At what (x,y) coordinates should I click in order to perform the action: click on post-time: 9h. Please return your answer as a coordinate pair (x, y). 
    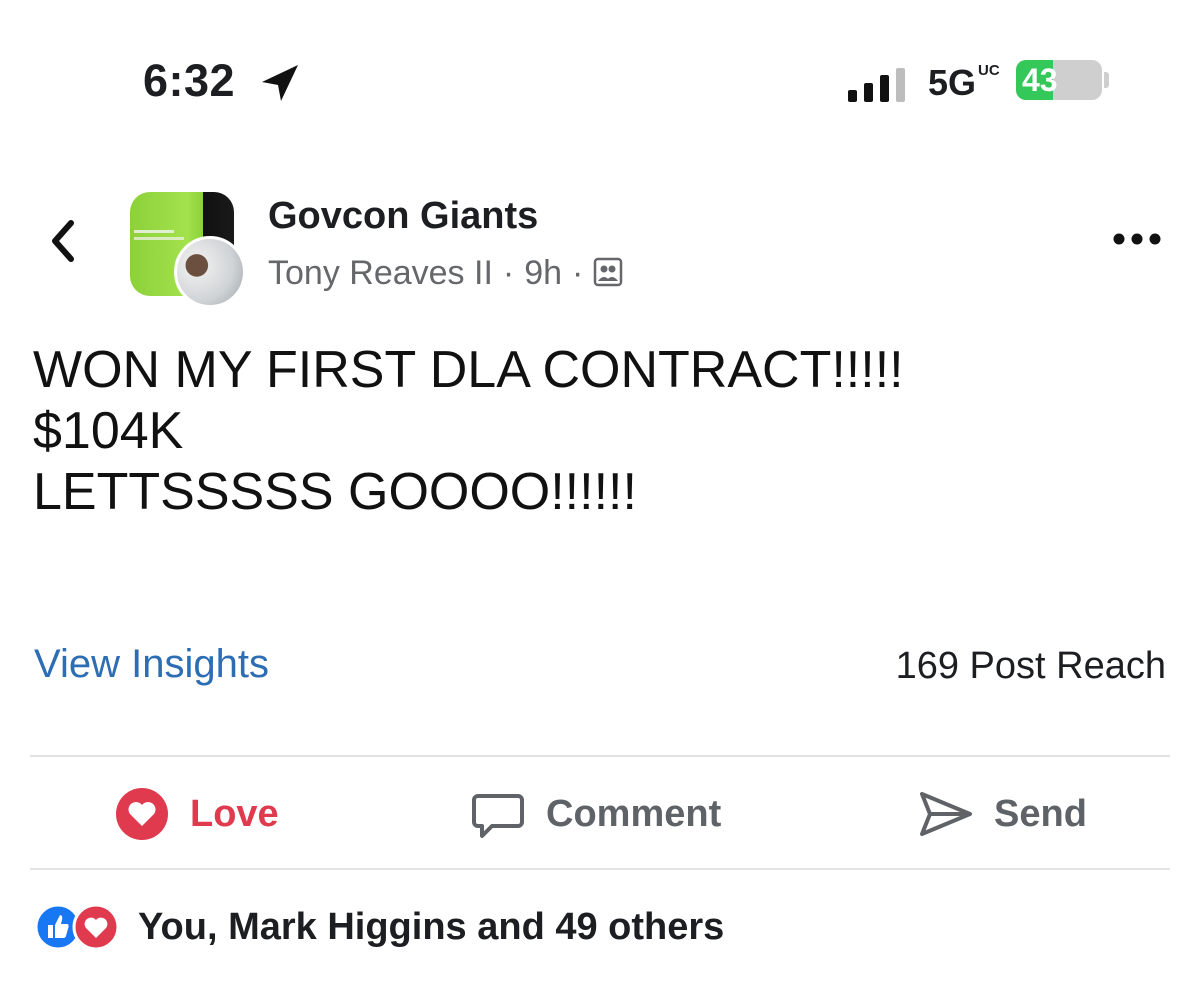
    Looking at the image, I should click on (543, 273).